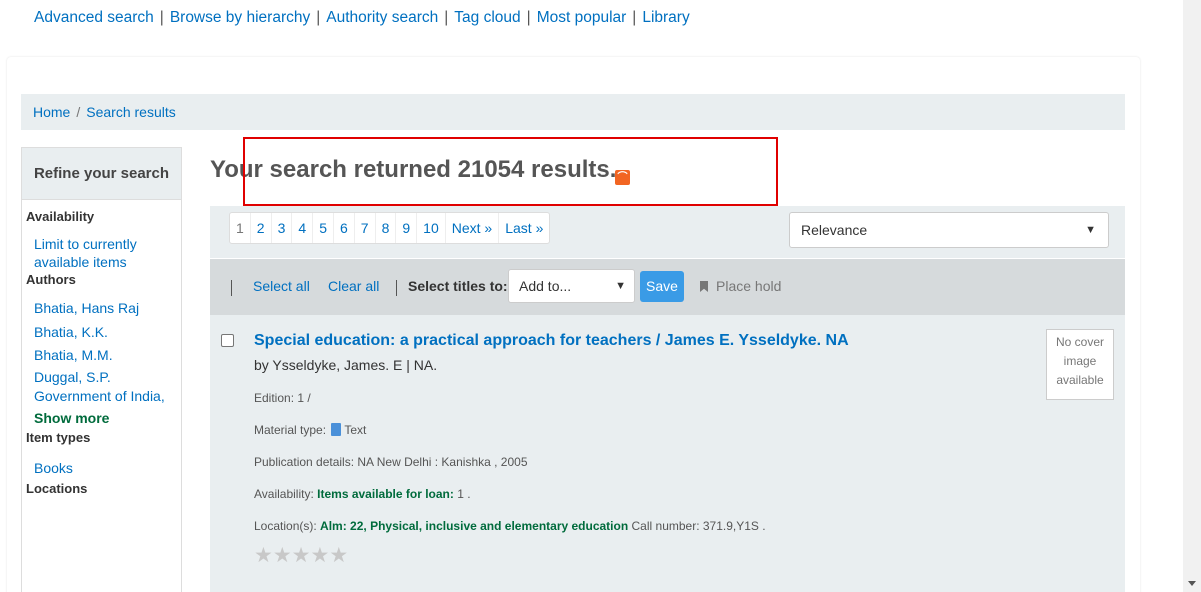 The height and width of the screenshot is (592, 1201). What do you see at coordinates (281, 286) in the screenshot?
I see `select-all-link: Select all` at bounding box center [281, 286].